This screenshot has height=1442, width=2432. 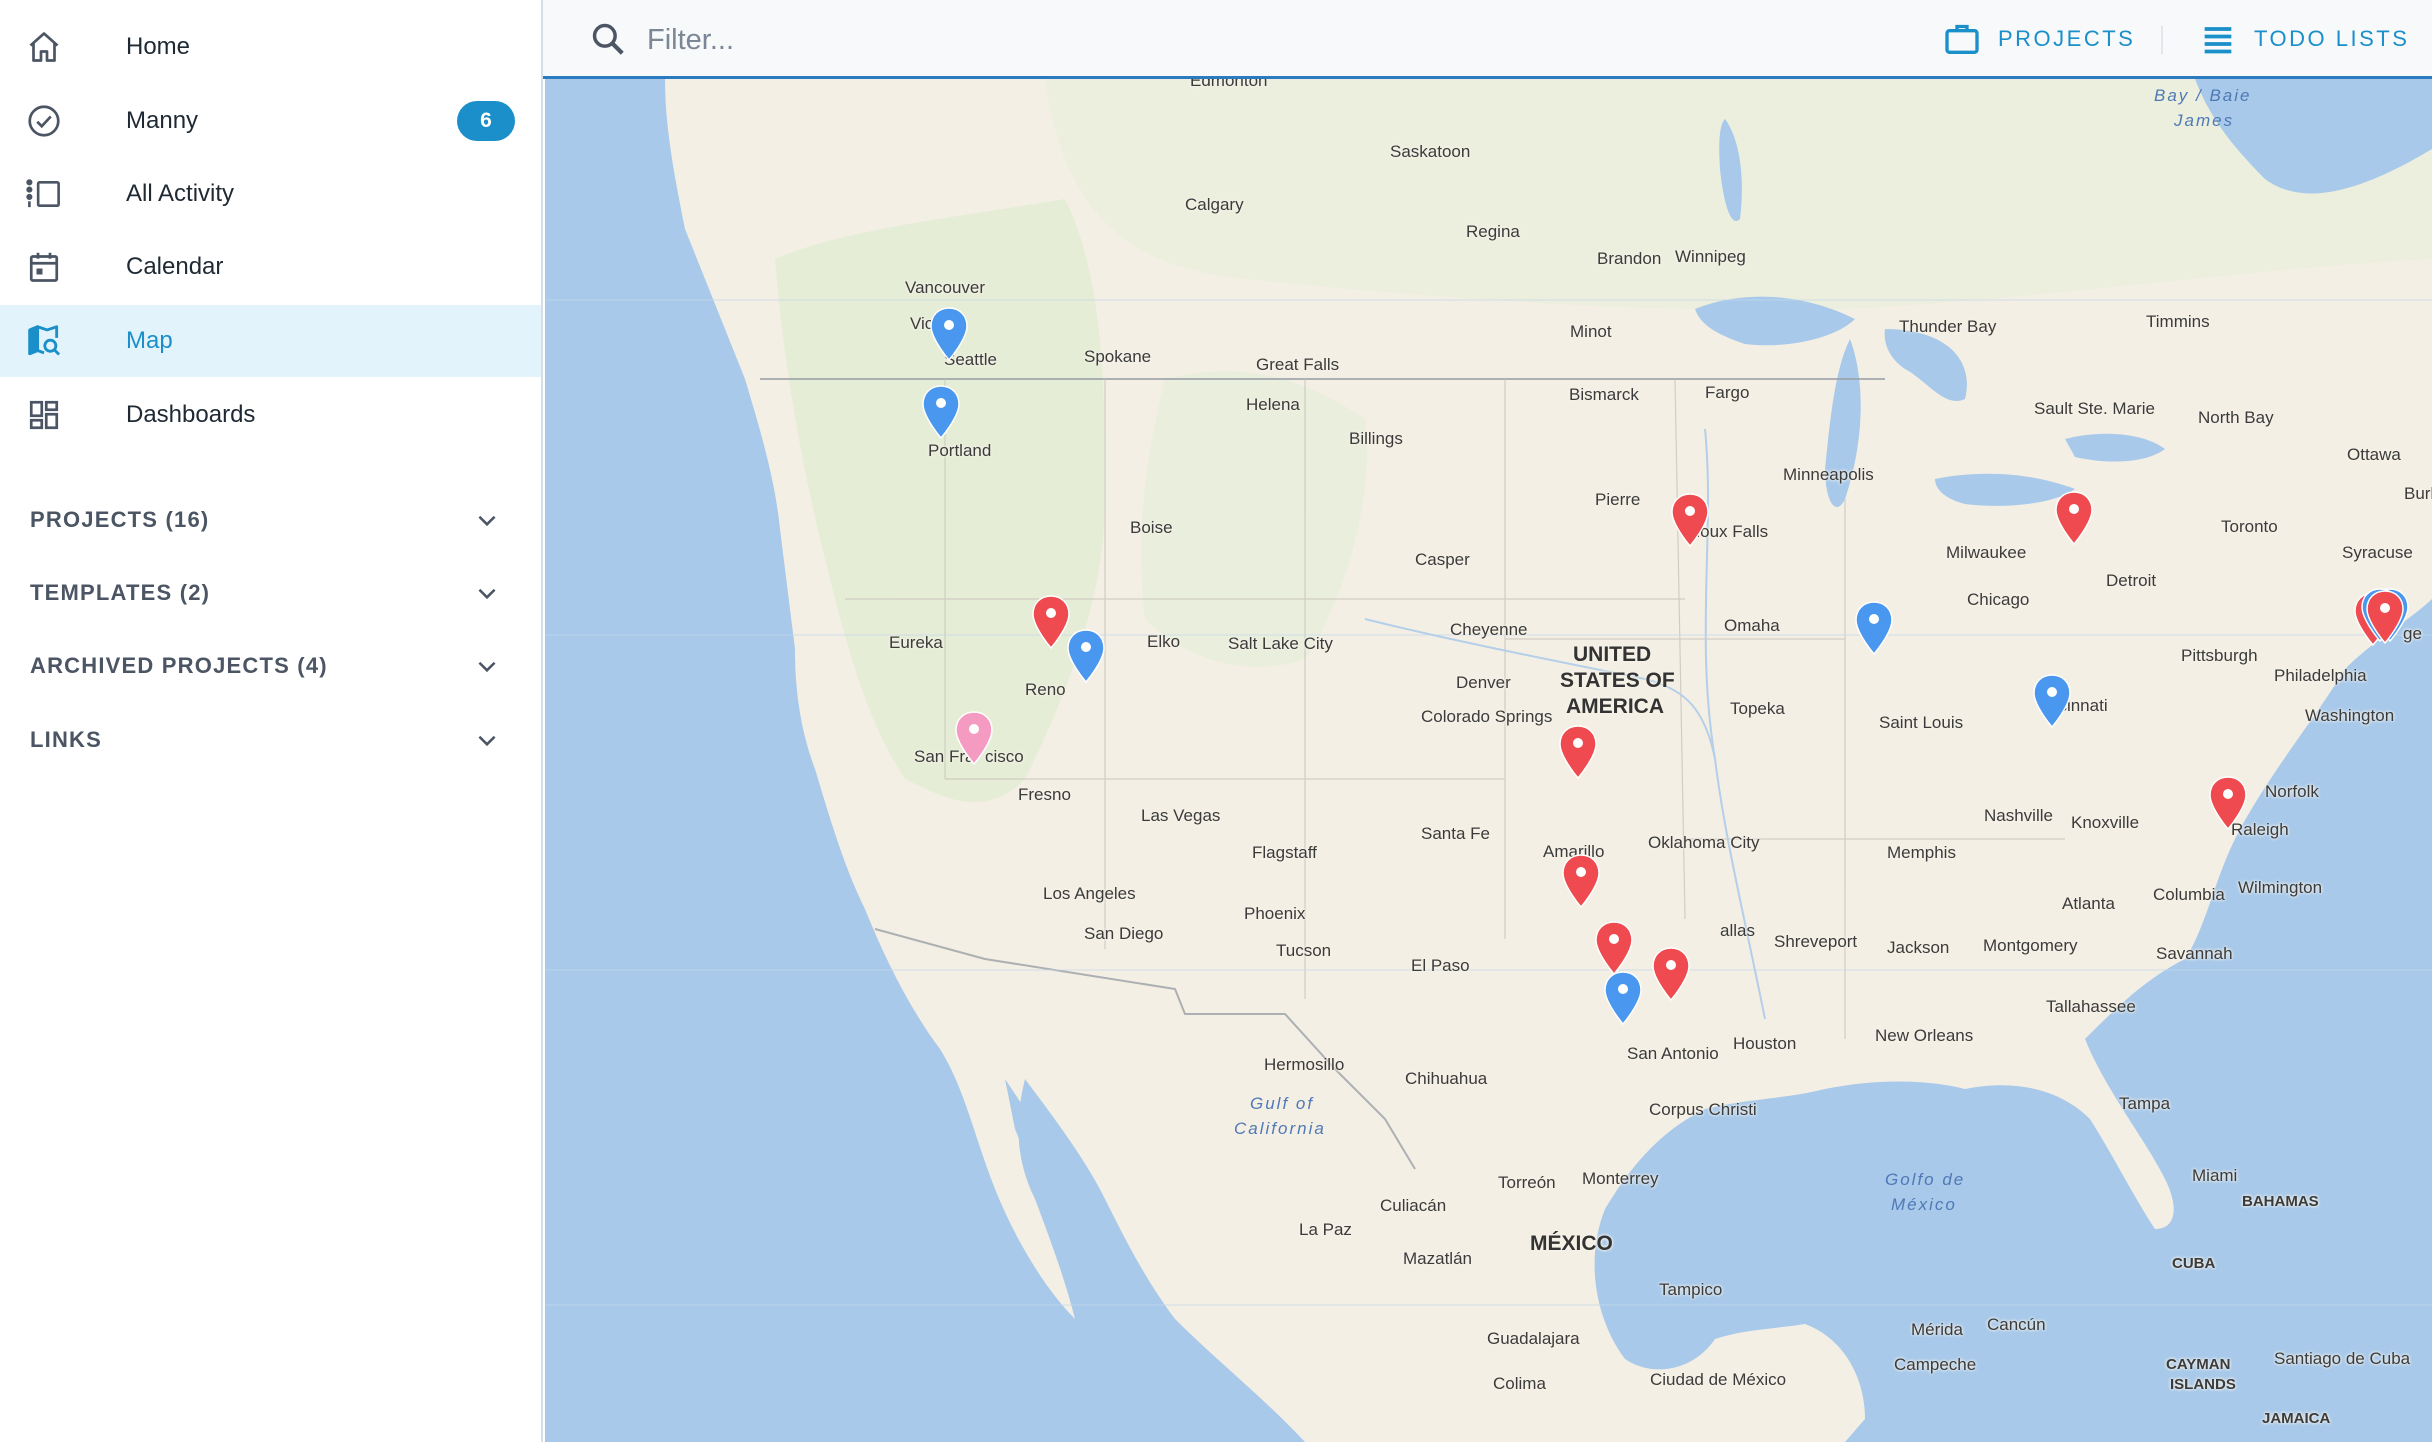 What do you see at coordinates (1151, 527) in the screenshot?
I see `map-label-city: Boise` at bounding box center [1151, 527].